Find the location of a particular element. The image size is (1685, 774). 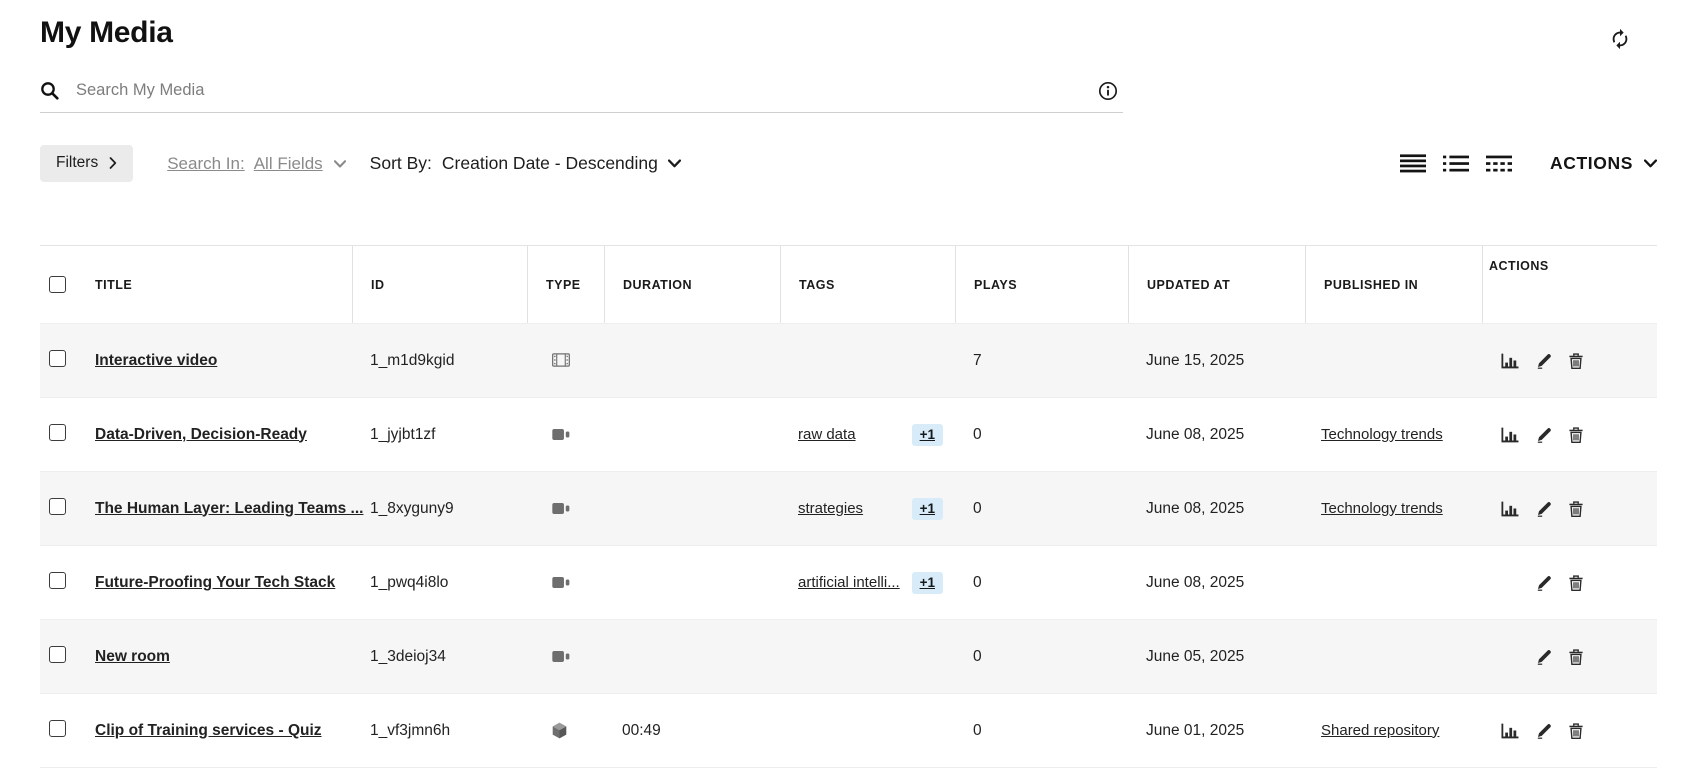

search-input is located at coordinates (578, 90).